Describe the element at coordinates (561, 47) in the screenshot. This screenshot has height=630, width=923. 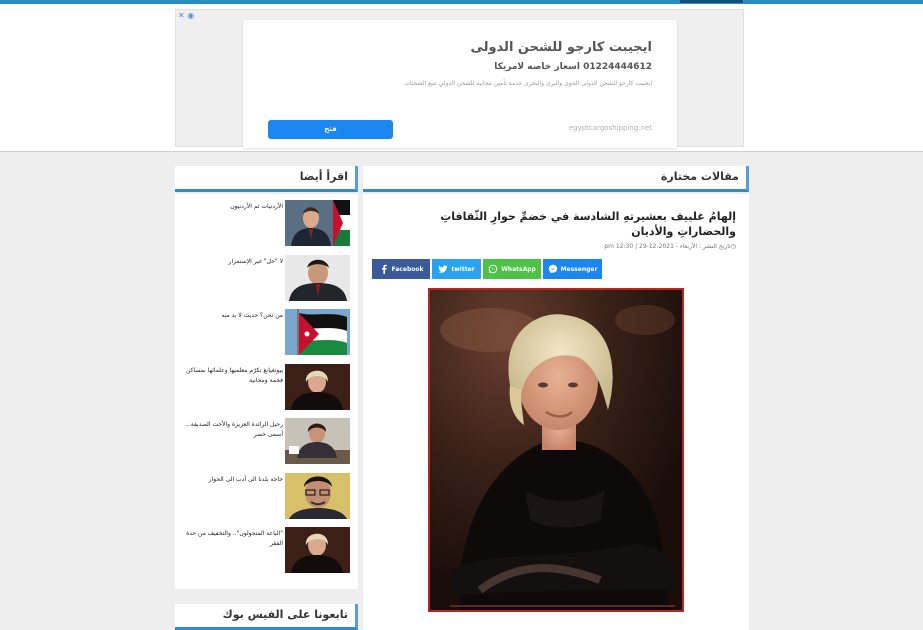
I see `ad-title: ايجيبت كارجو للشحن الدولى` at that location.